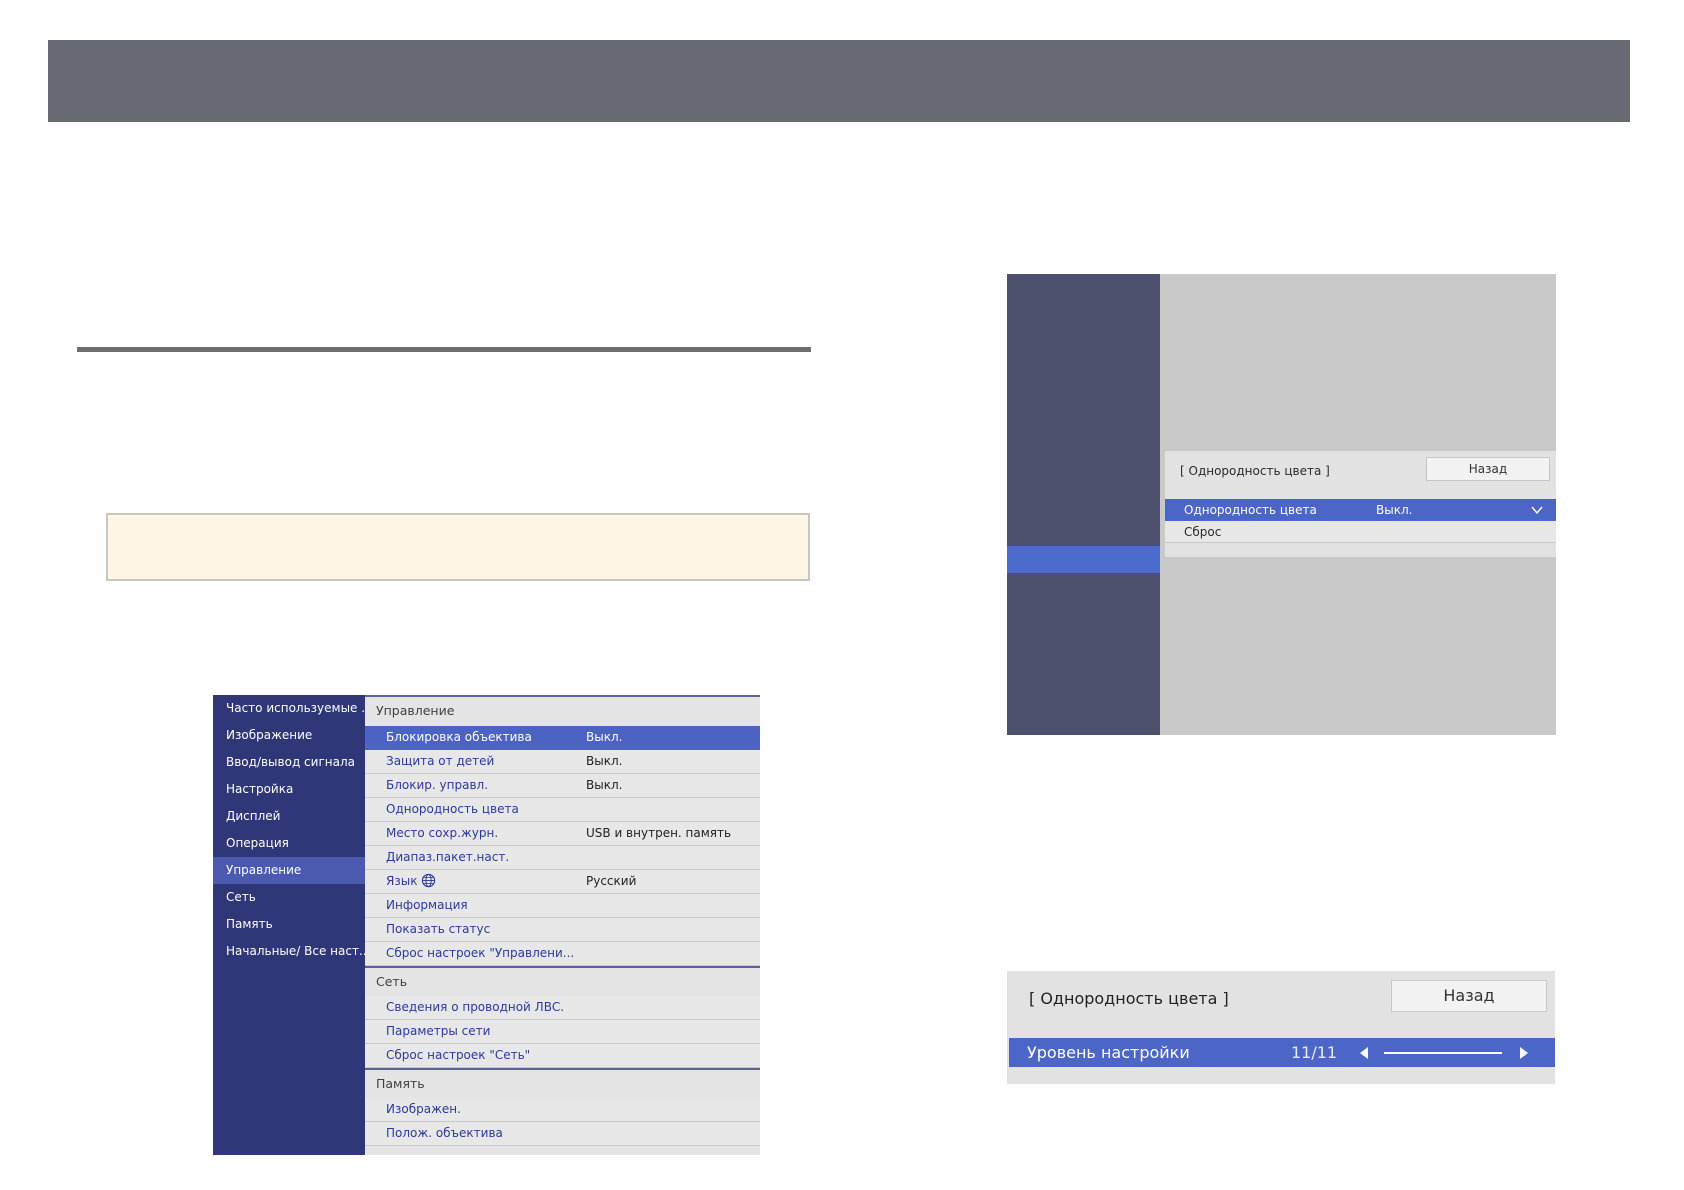  I want to click on uniformity-select-row: Однородность цвета Выкл., so click(1360, 510).